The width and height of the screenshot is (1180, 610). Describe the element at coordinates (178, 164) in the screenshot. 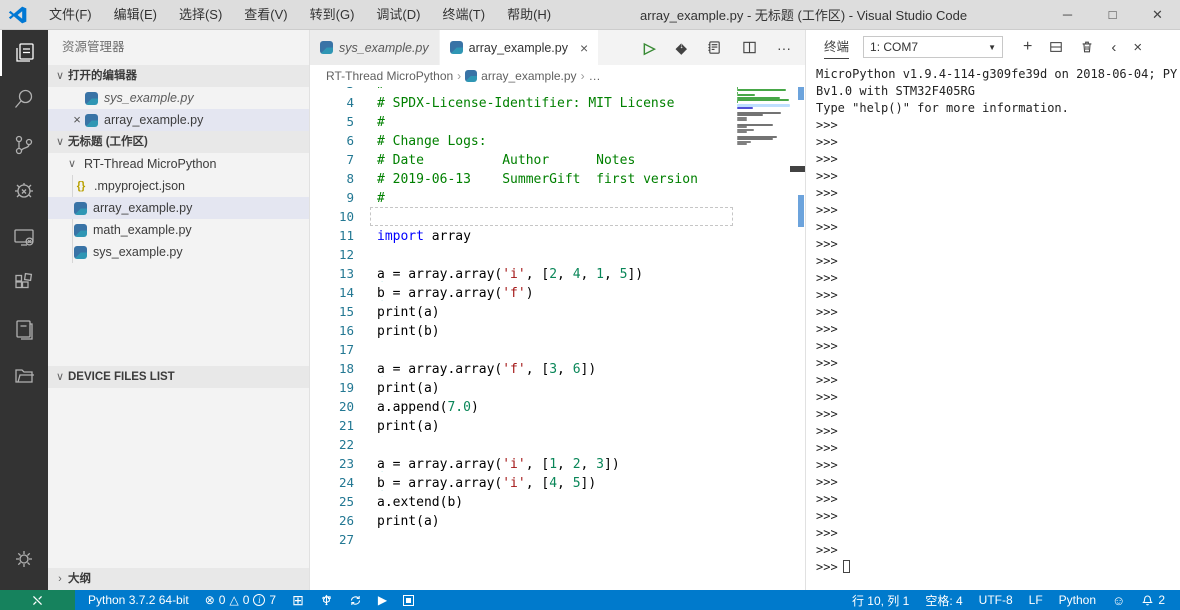

I see `folder-rt-thread-micropython: ∨ RT-Thread MicroPython` at that location.